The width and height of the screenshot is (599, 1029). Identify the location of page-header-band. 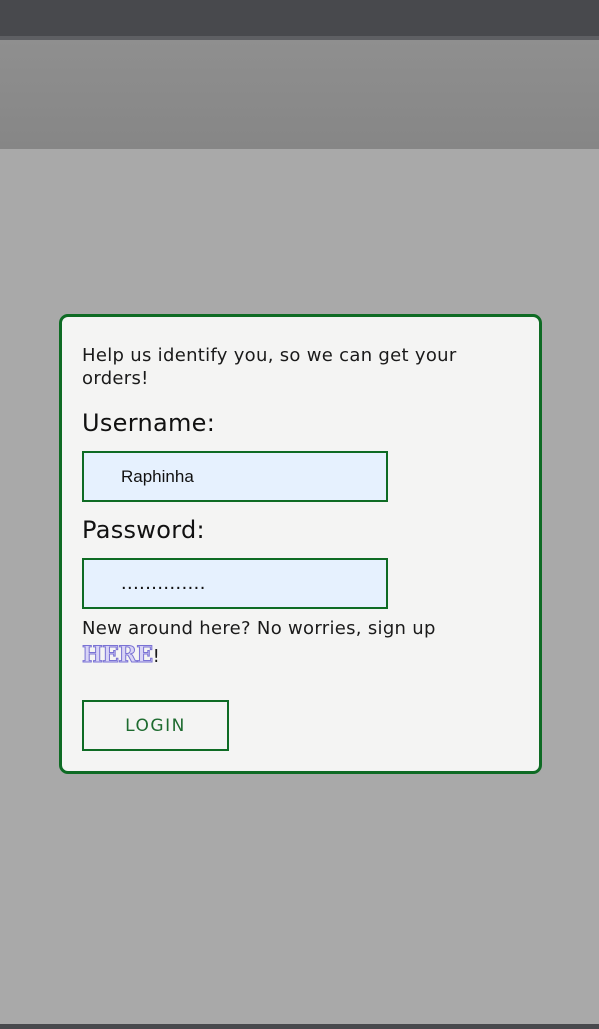
(299, 94).